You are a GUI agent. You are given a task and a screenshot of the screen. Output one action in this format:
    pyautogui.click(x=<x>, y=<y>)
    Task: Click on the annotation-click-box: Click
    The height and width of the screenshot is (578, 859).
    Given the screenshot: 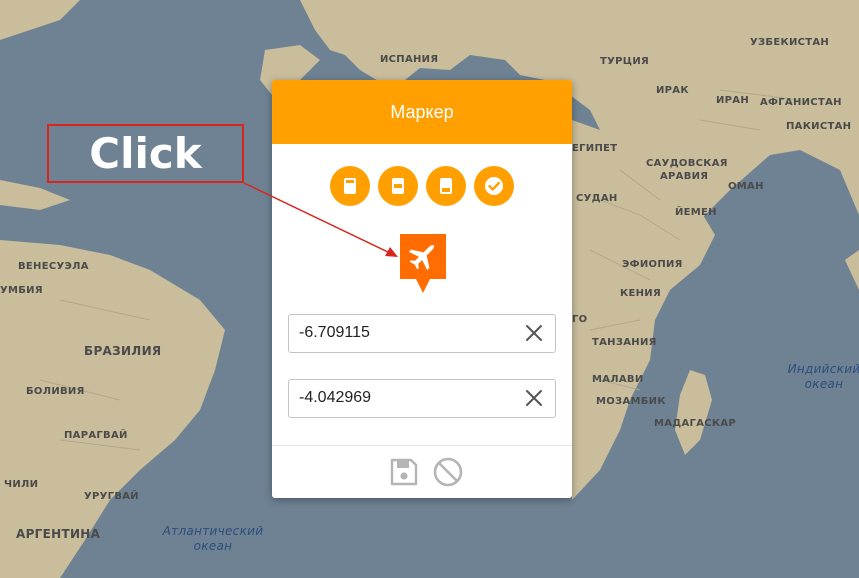 What is the action you would take?
    pyautogui.click(x=145, y=153)
    